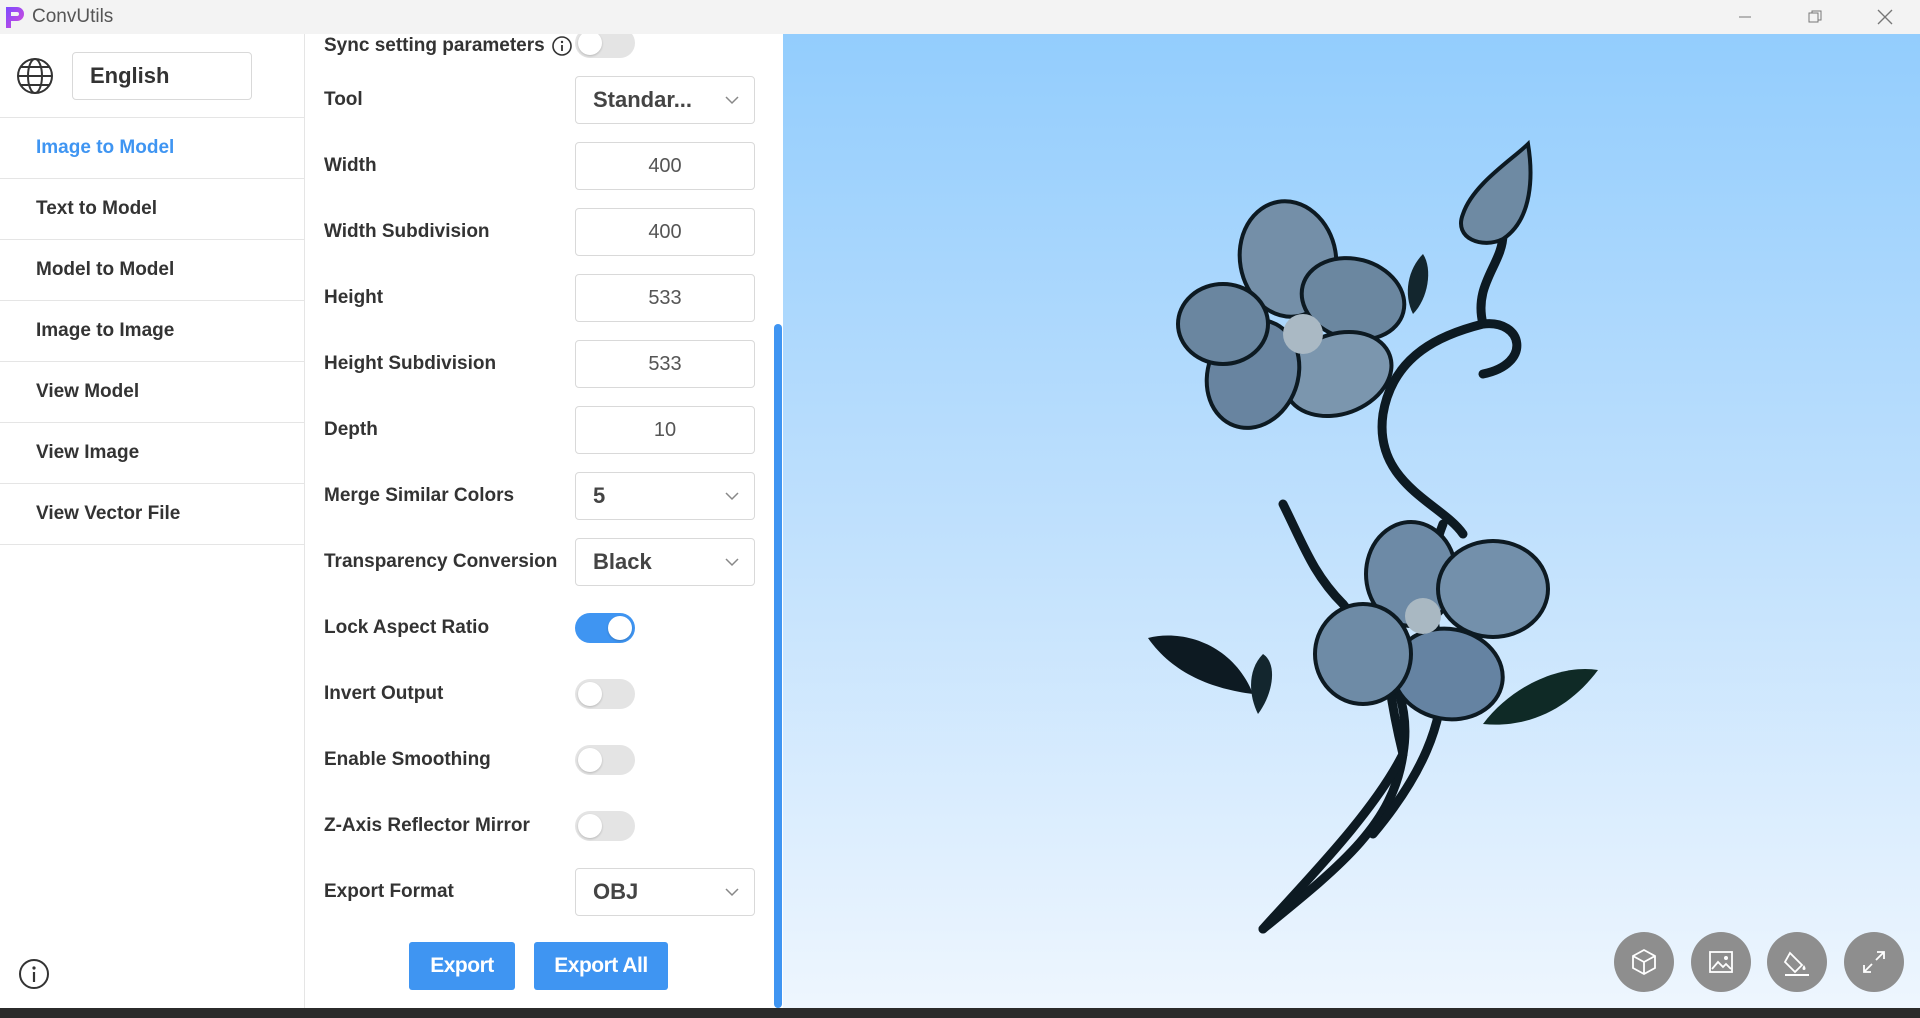  What do you see at coordinates (389, 891) in the screenshot?
I see `export-format-label: Export Format` at bounding box center [389, 891].